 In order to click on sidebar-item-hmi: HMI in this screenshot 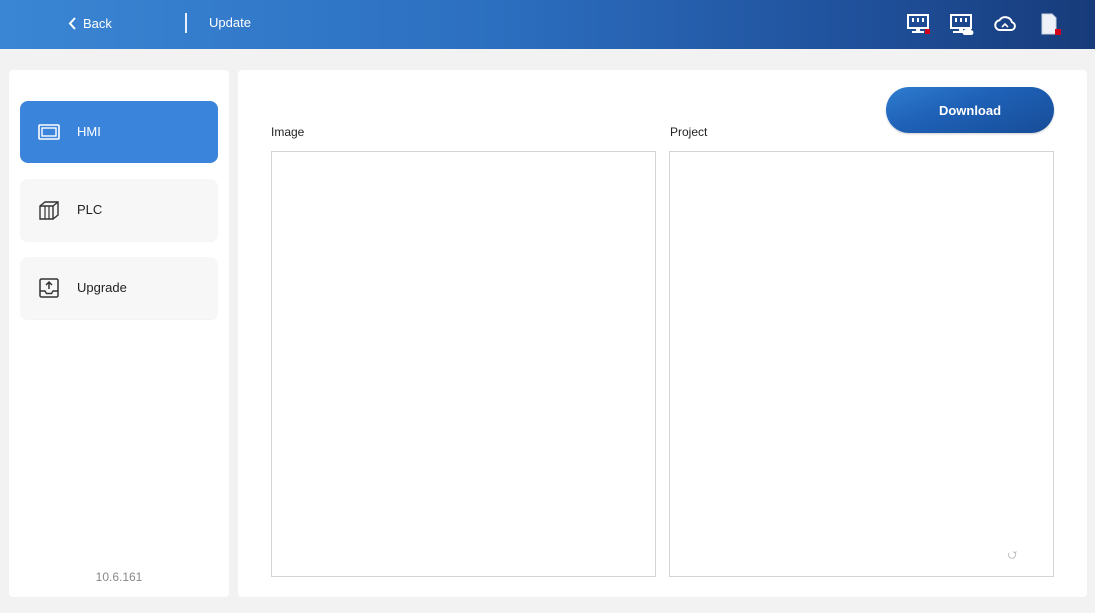, I will do `click(119, 132)`.